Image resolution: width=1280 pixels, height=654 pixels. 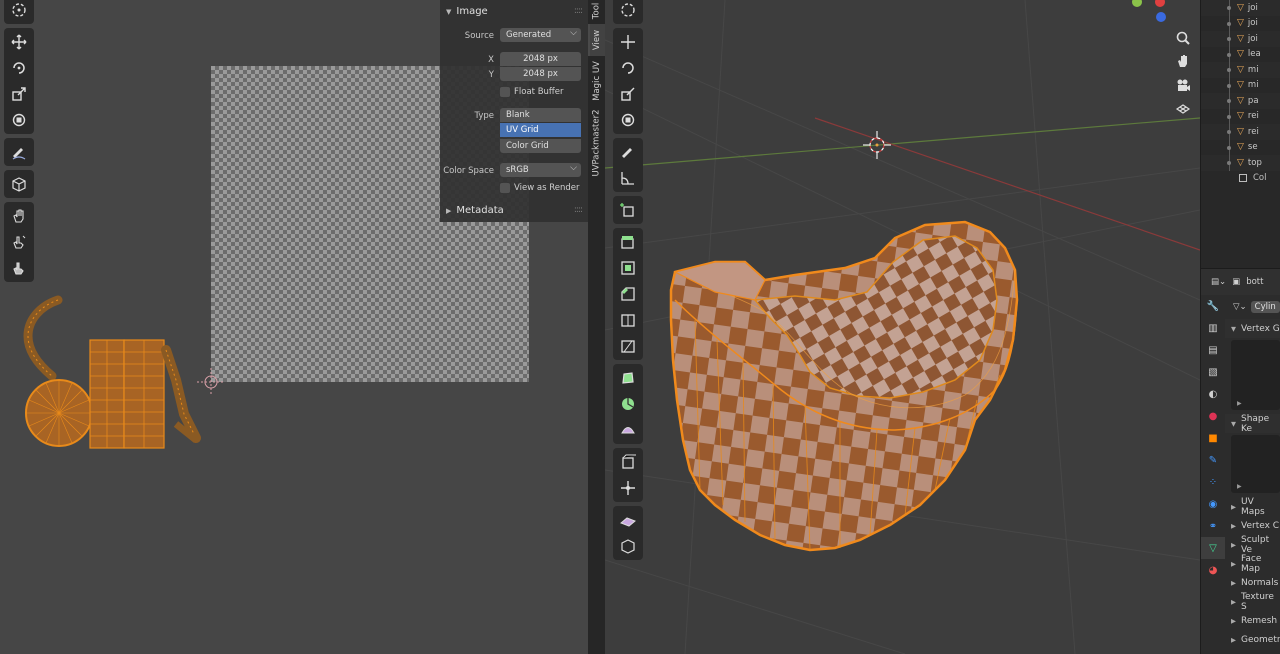 I want to click on section-shape-keys: ▼ Shape Ke, so click(x=1252, y=424).